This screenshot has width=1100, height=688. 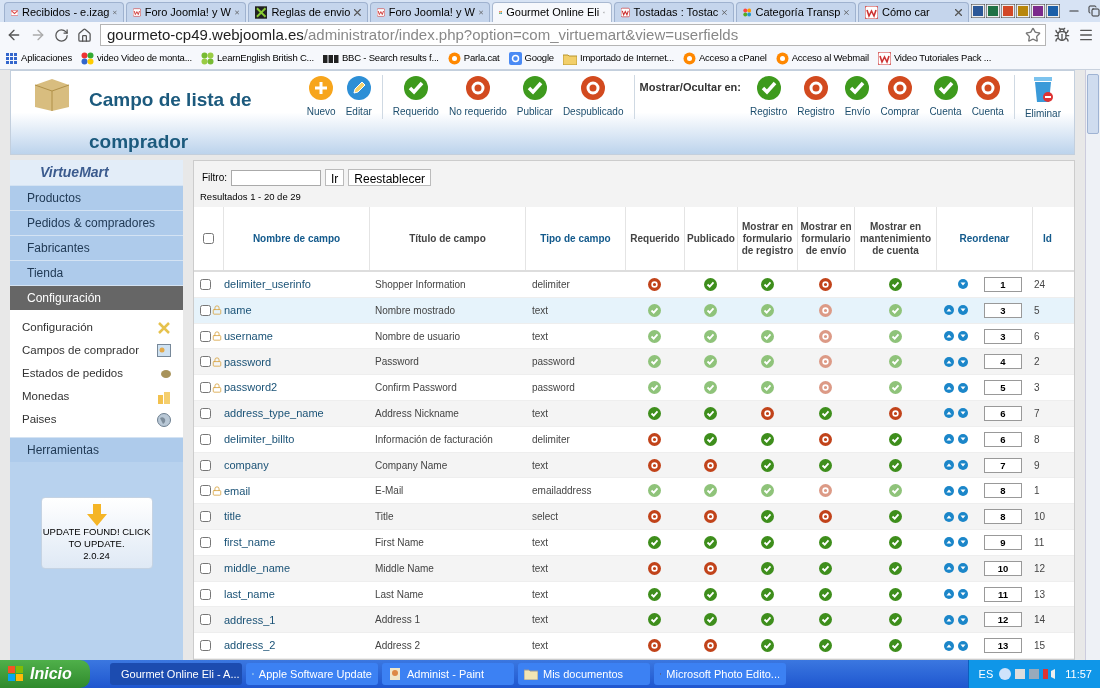 What do you see at coordinates (259, 438) in the screenshot?
I see `field-name-link: delimiter_billto` at bounding box center [259, 438].